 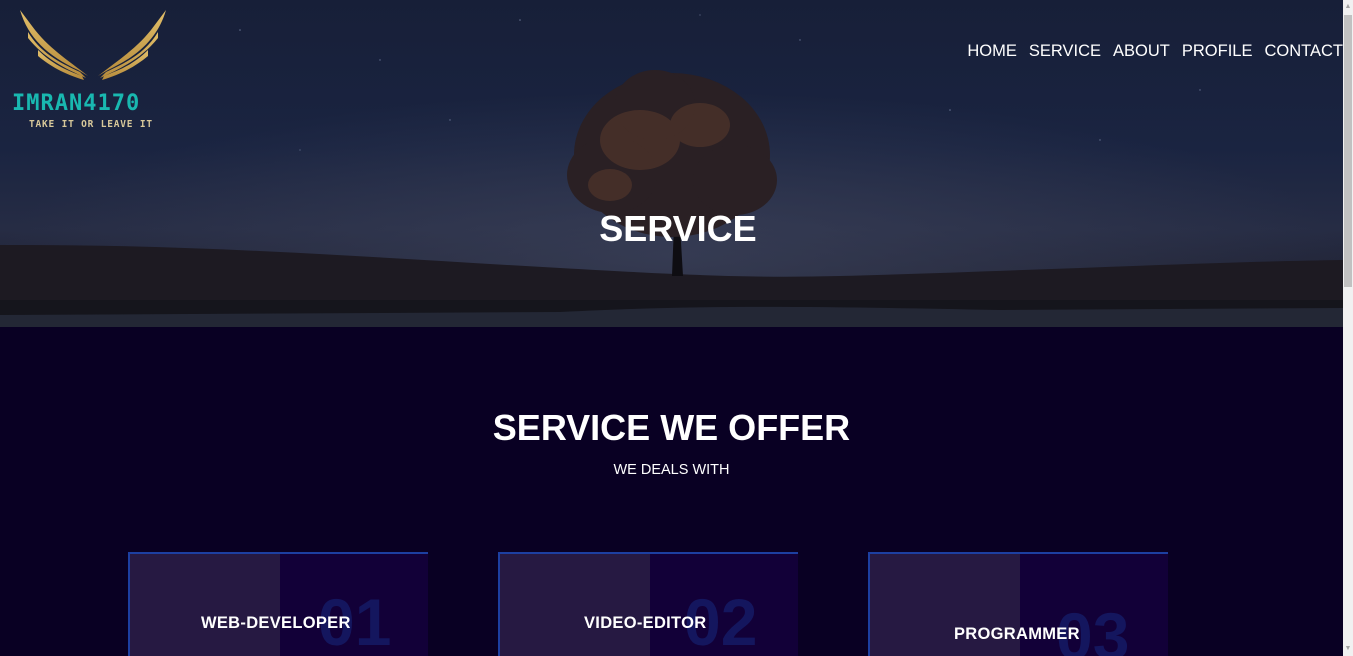 I want to click on nav-service: SERVICE, so click(x=1065, y=51).